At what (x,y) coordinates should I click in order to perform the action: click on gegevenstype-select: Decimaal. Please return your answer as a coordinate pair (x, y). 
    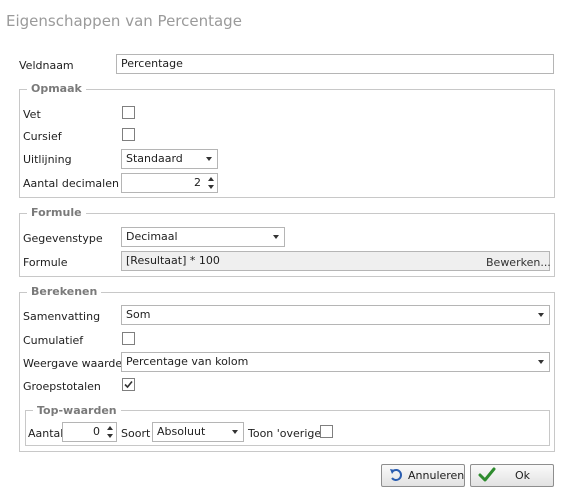
    Looking at the image, I should click on (203, 237).